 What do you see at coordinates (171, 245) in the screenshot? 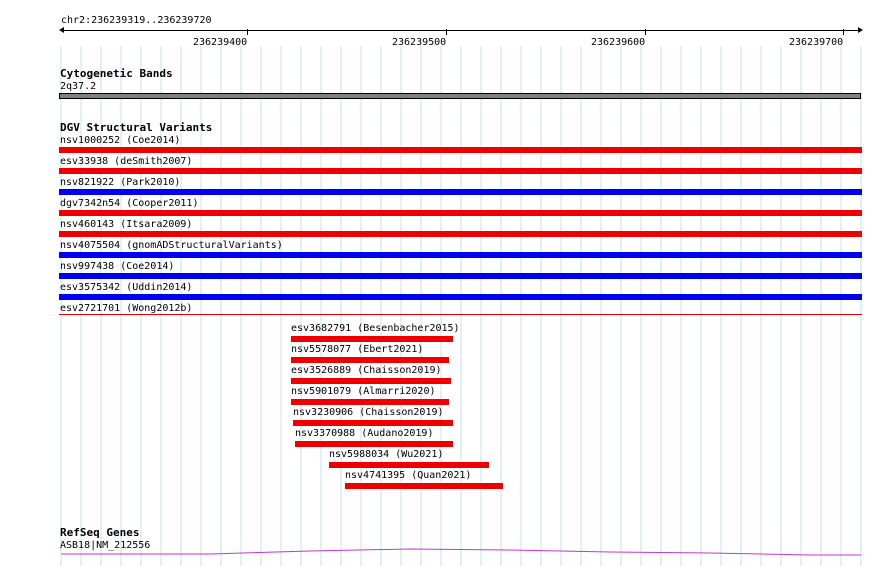
I see `variant-label: nsv4075504 (gnomADStructuralVariants)` at bounding box center [171, 245].